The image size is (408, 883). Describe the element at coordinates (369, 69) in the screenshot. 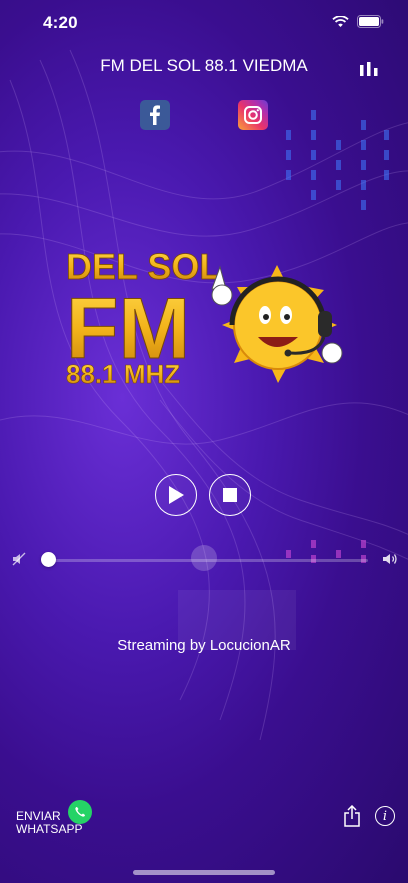

I see `equalizer-bars-icon` at that location.